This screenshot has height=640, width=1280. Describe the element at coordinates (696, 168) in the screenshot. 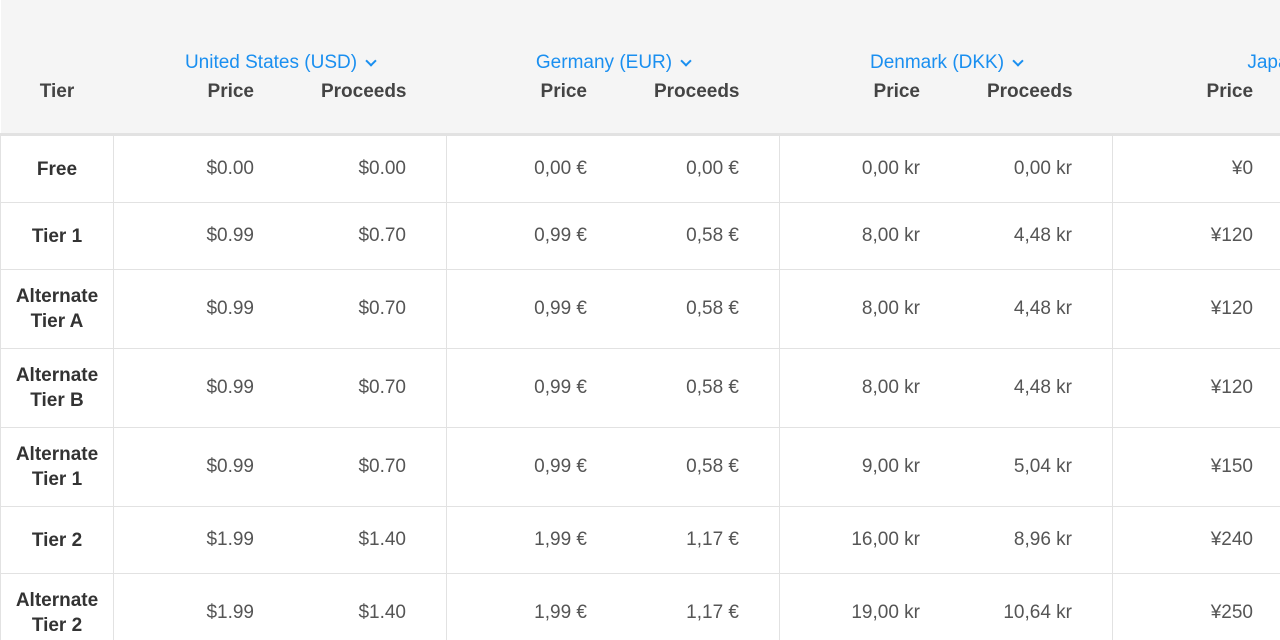

I see `proceeds-cell: 0,00 €` at that location.